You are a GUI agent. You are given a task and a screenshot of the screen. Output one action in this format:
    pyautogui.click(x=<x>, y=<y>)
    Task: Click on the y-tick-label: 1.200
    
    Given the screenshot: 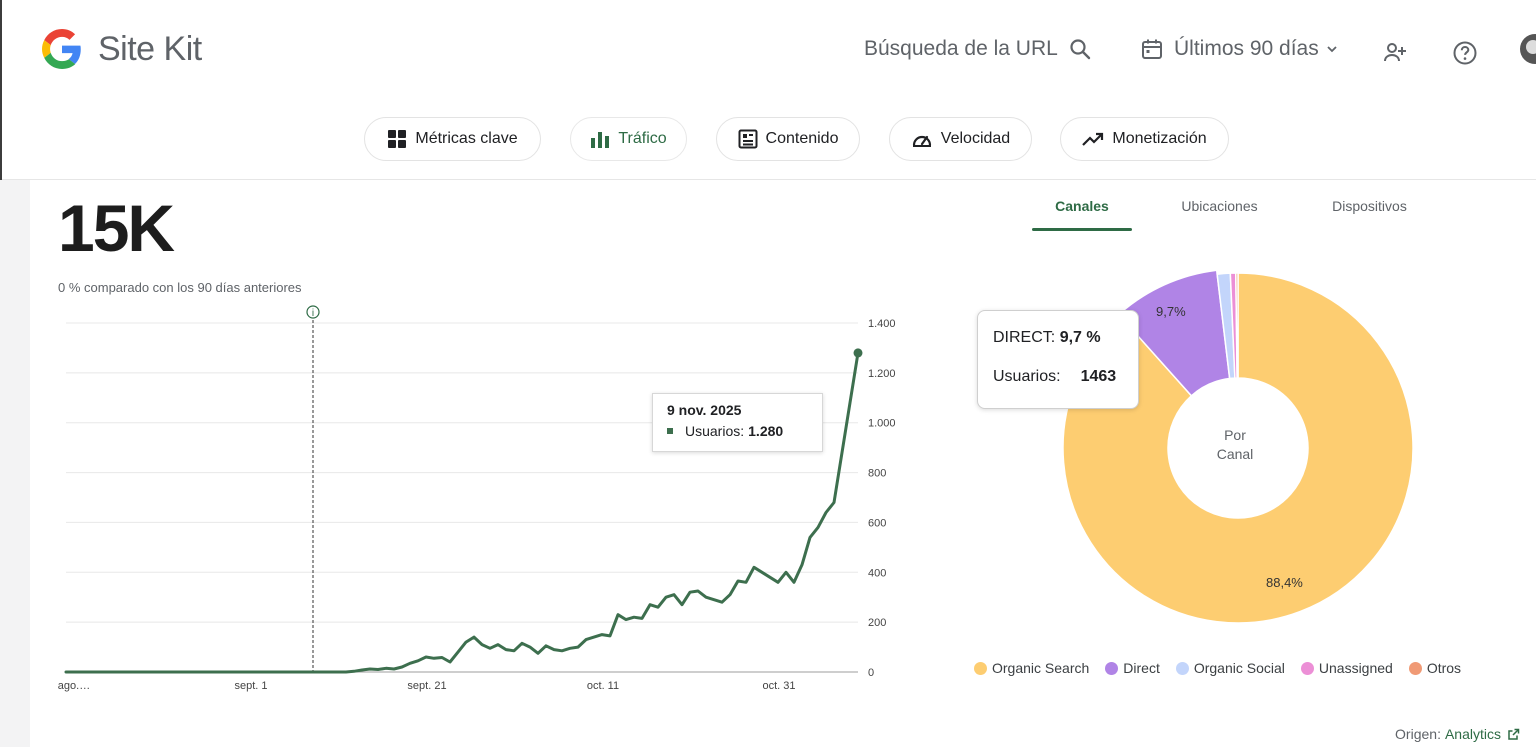 What is the action you would take?
    pyautogui.click(x=882, y=374)
    